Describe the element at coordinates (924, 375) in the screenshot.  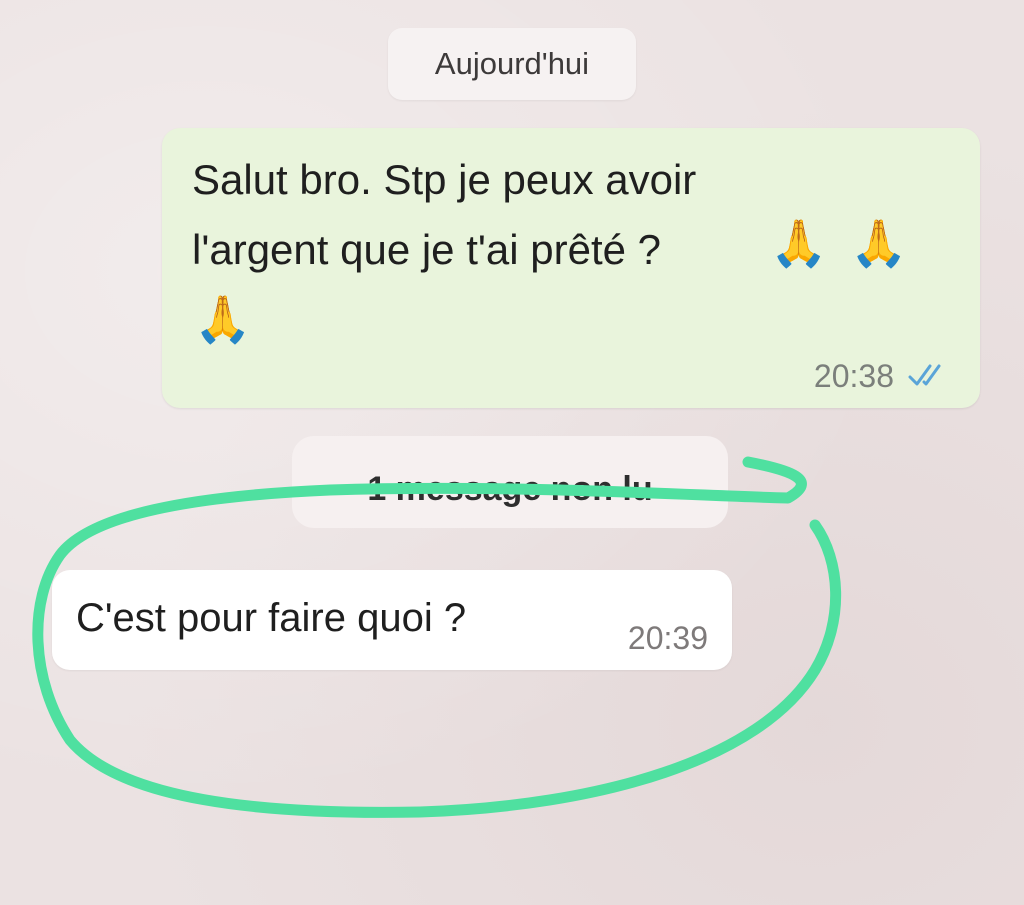
I see `double-check-icon` at that location.